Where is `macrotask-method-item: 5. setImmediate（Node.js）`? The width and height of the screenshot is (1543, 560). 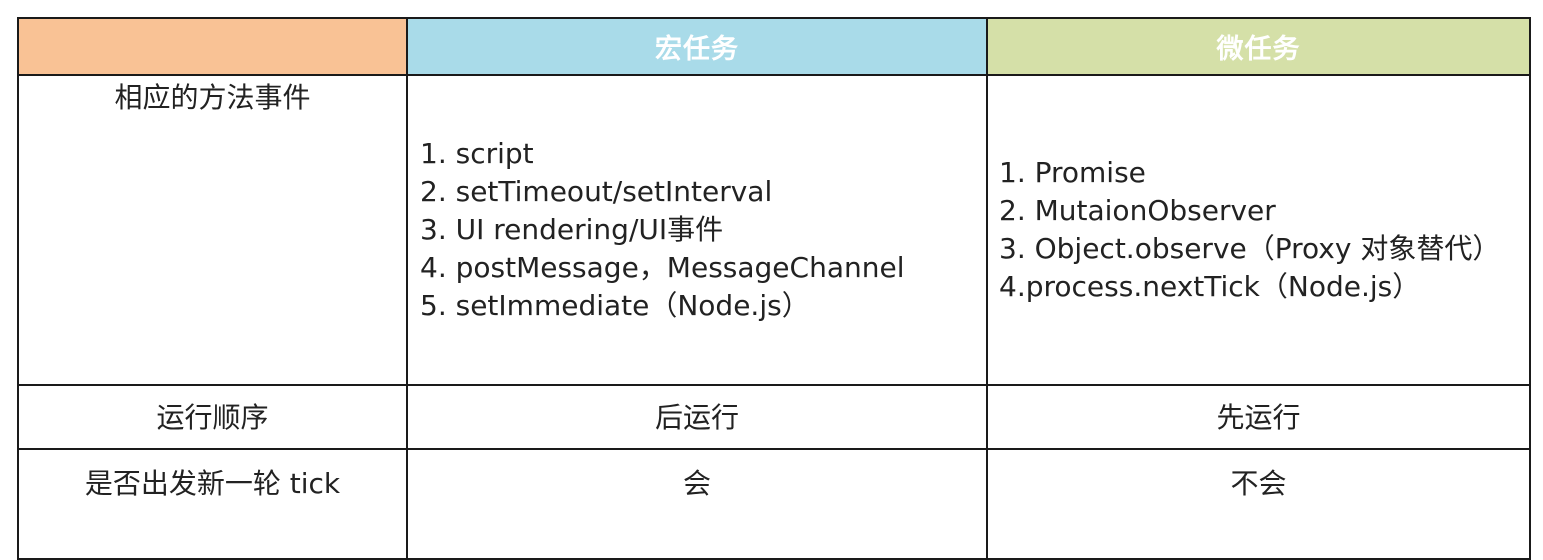 macrotask-method-item: 5. setImmediate（Node.js） is located at coordinates (615, 305).